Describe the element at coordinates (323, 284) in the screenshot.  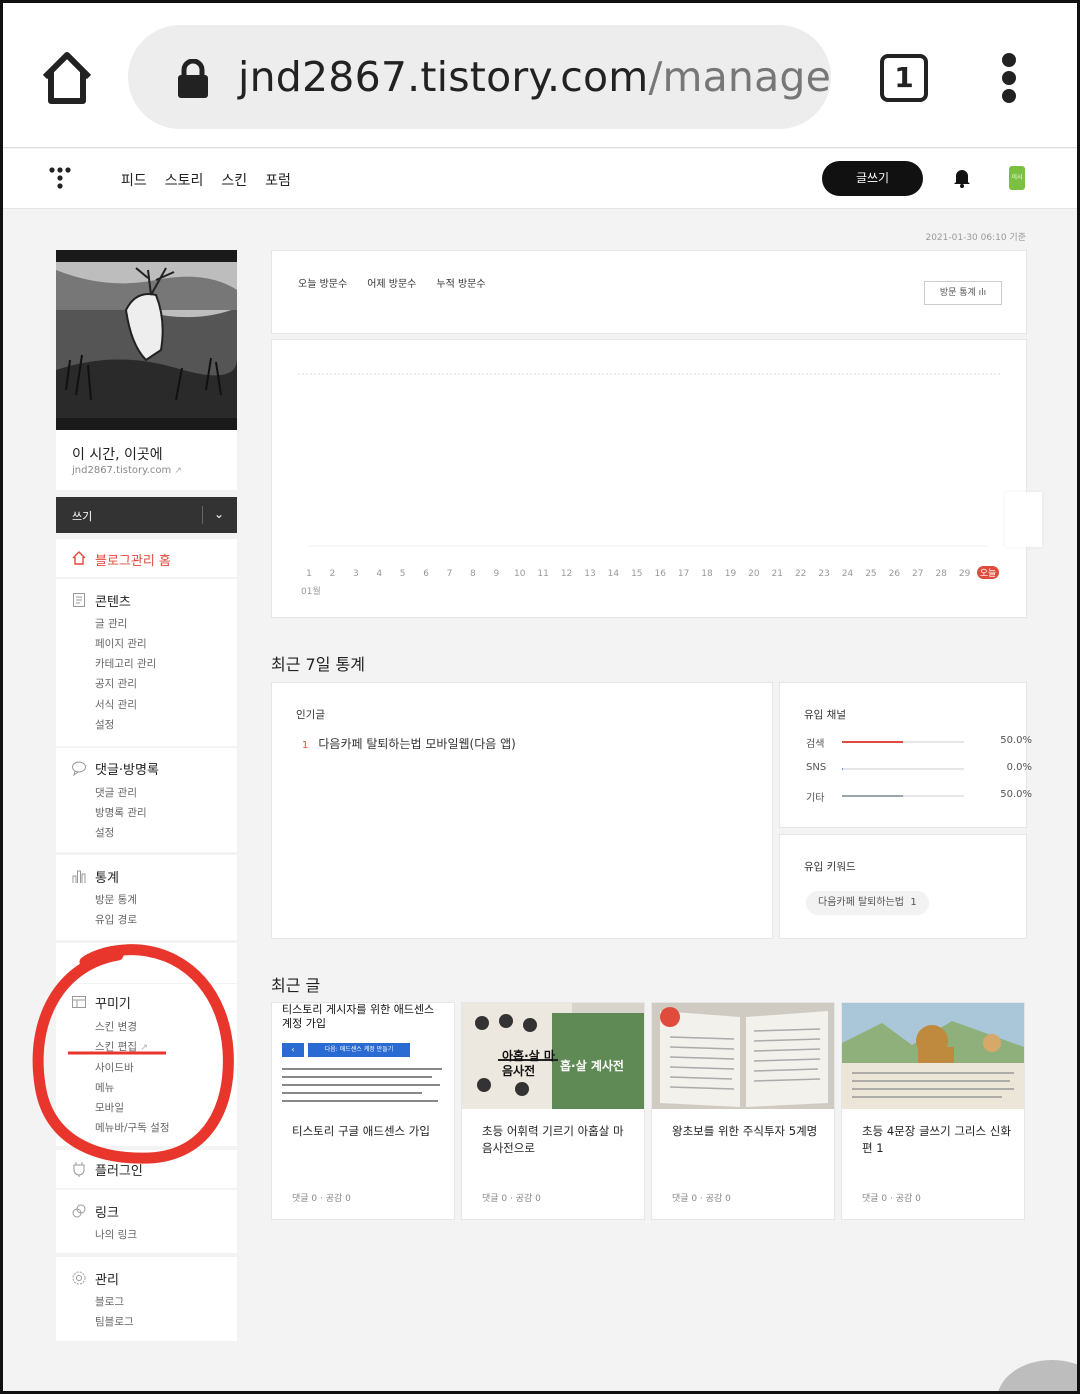
I see `today-visits-label: 오늘 방문수` at that location.